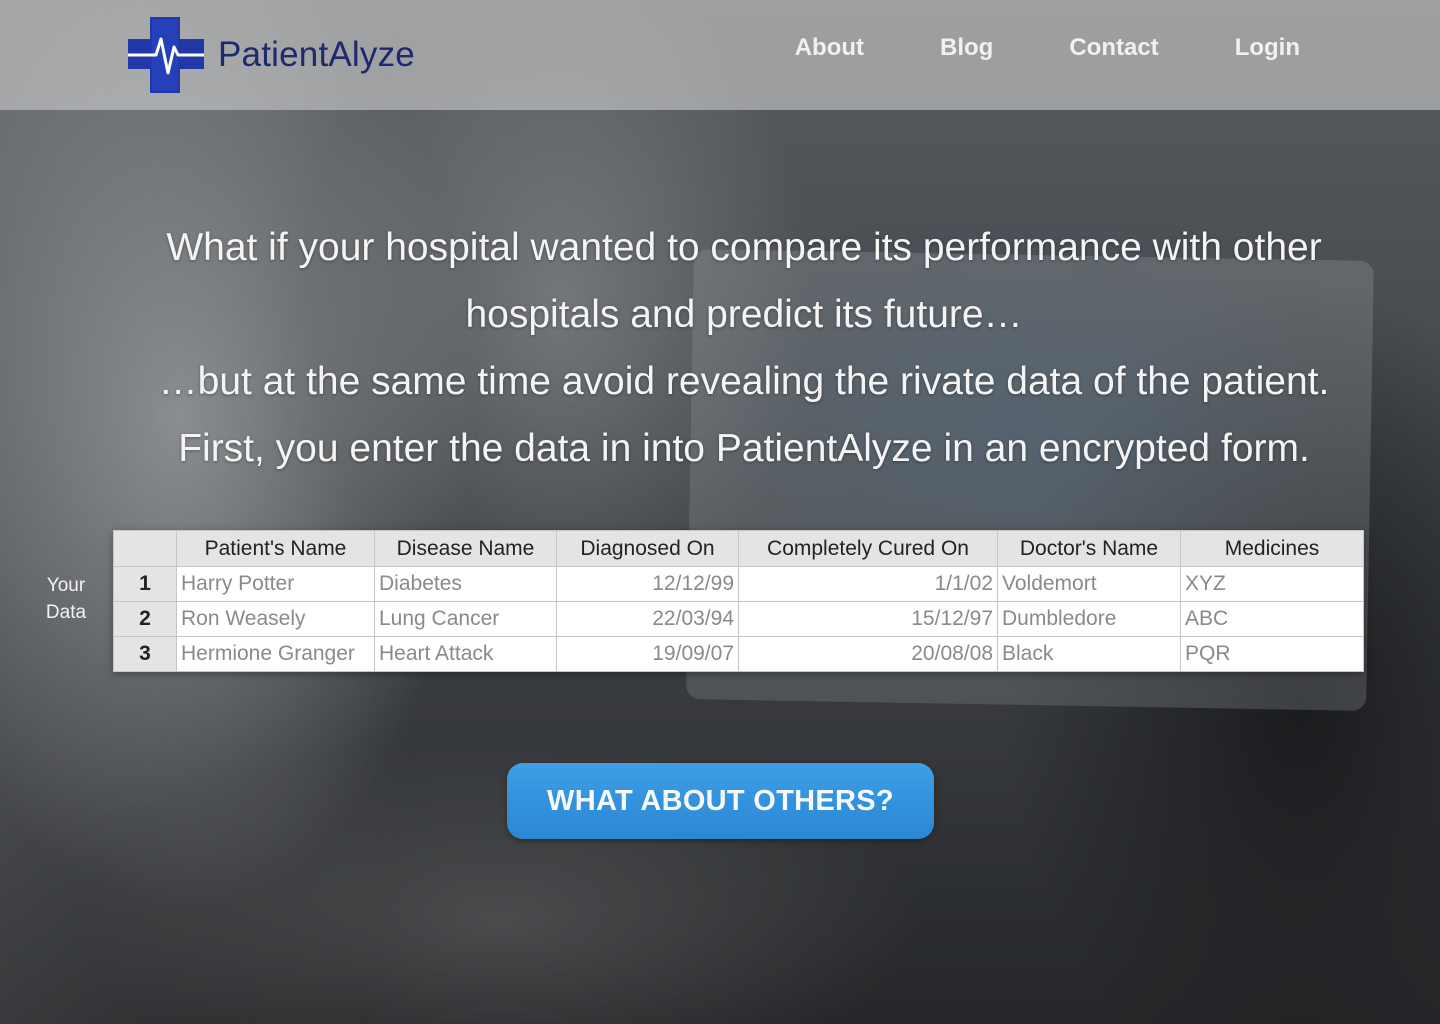 Image resolution: width=1440 pixels, height=1024 pixels. I want to click on table-cell: Harry Potter, so click(275, 584).